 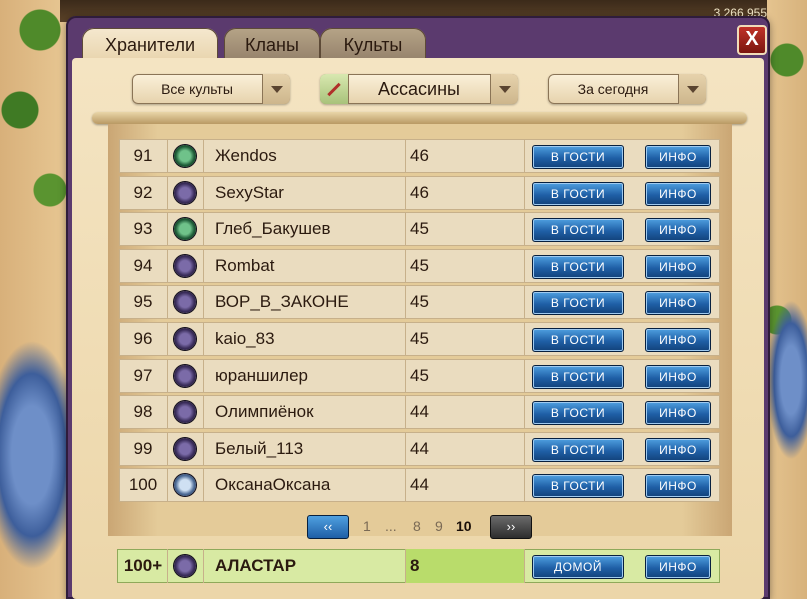 I want to click on pagination-prev-button: ‹‹, so click(x=328, y=527).